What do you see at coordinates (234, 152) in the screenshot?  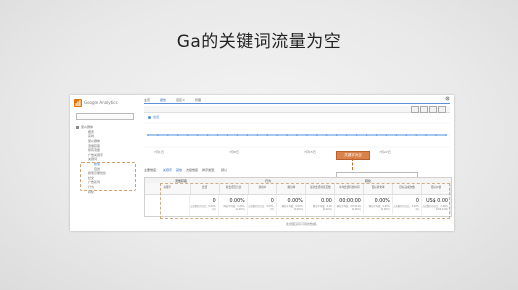 I see `x-tick-label: 7月8日` at bounding box center [234, 152].